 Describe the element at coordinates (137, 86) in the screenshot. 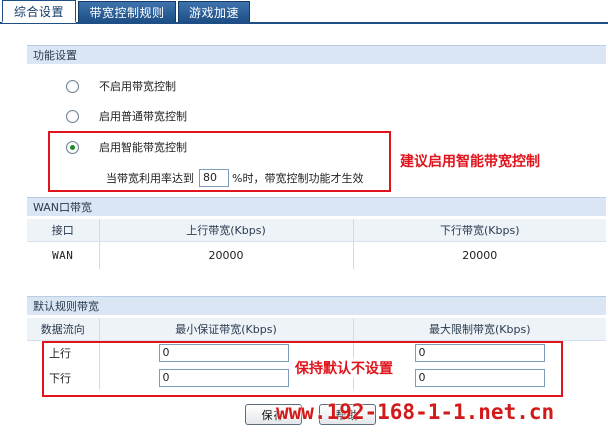

I see `option-label: 不启用带宽控制` at that location.